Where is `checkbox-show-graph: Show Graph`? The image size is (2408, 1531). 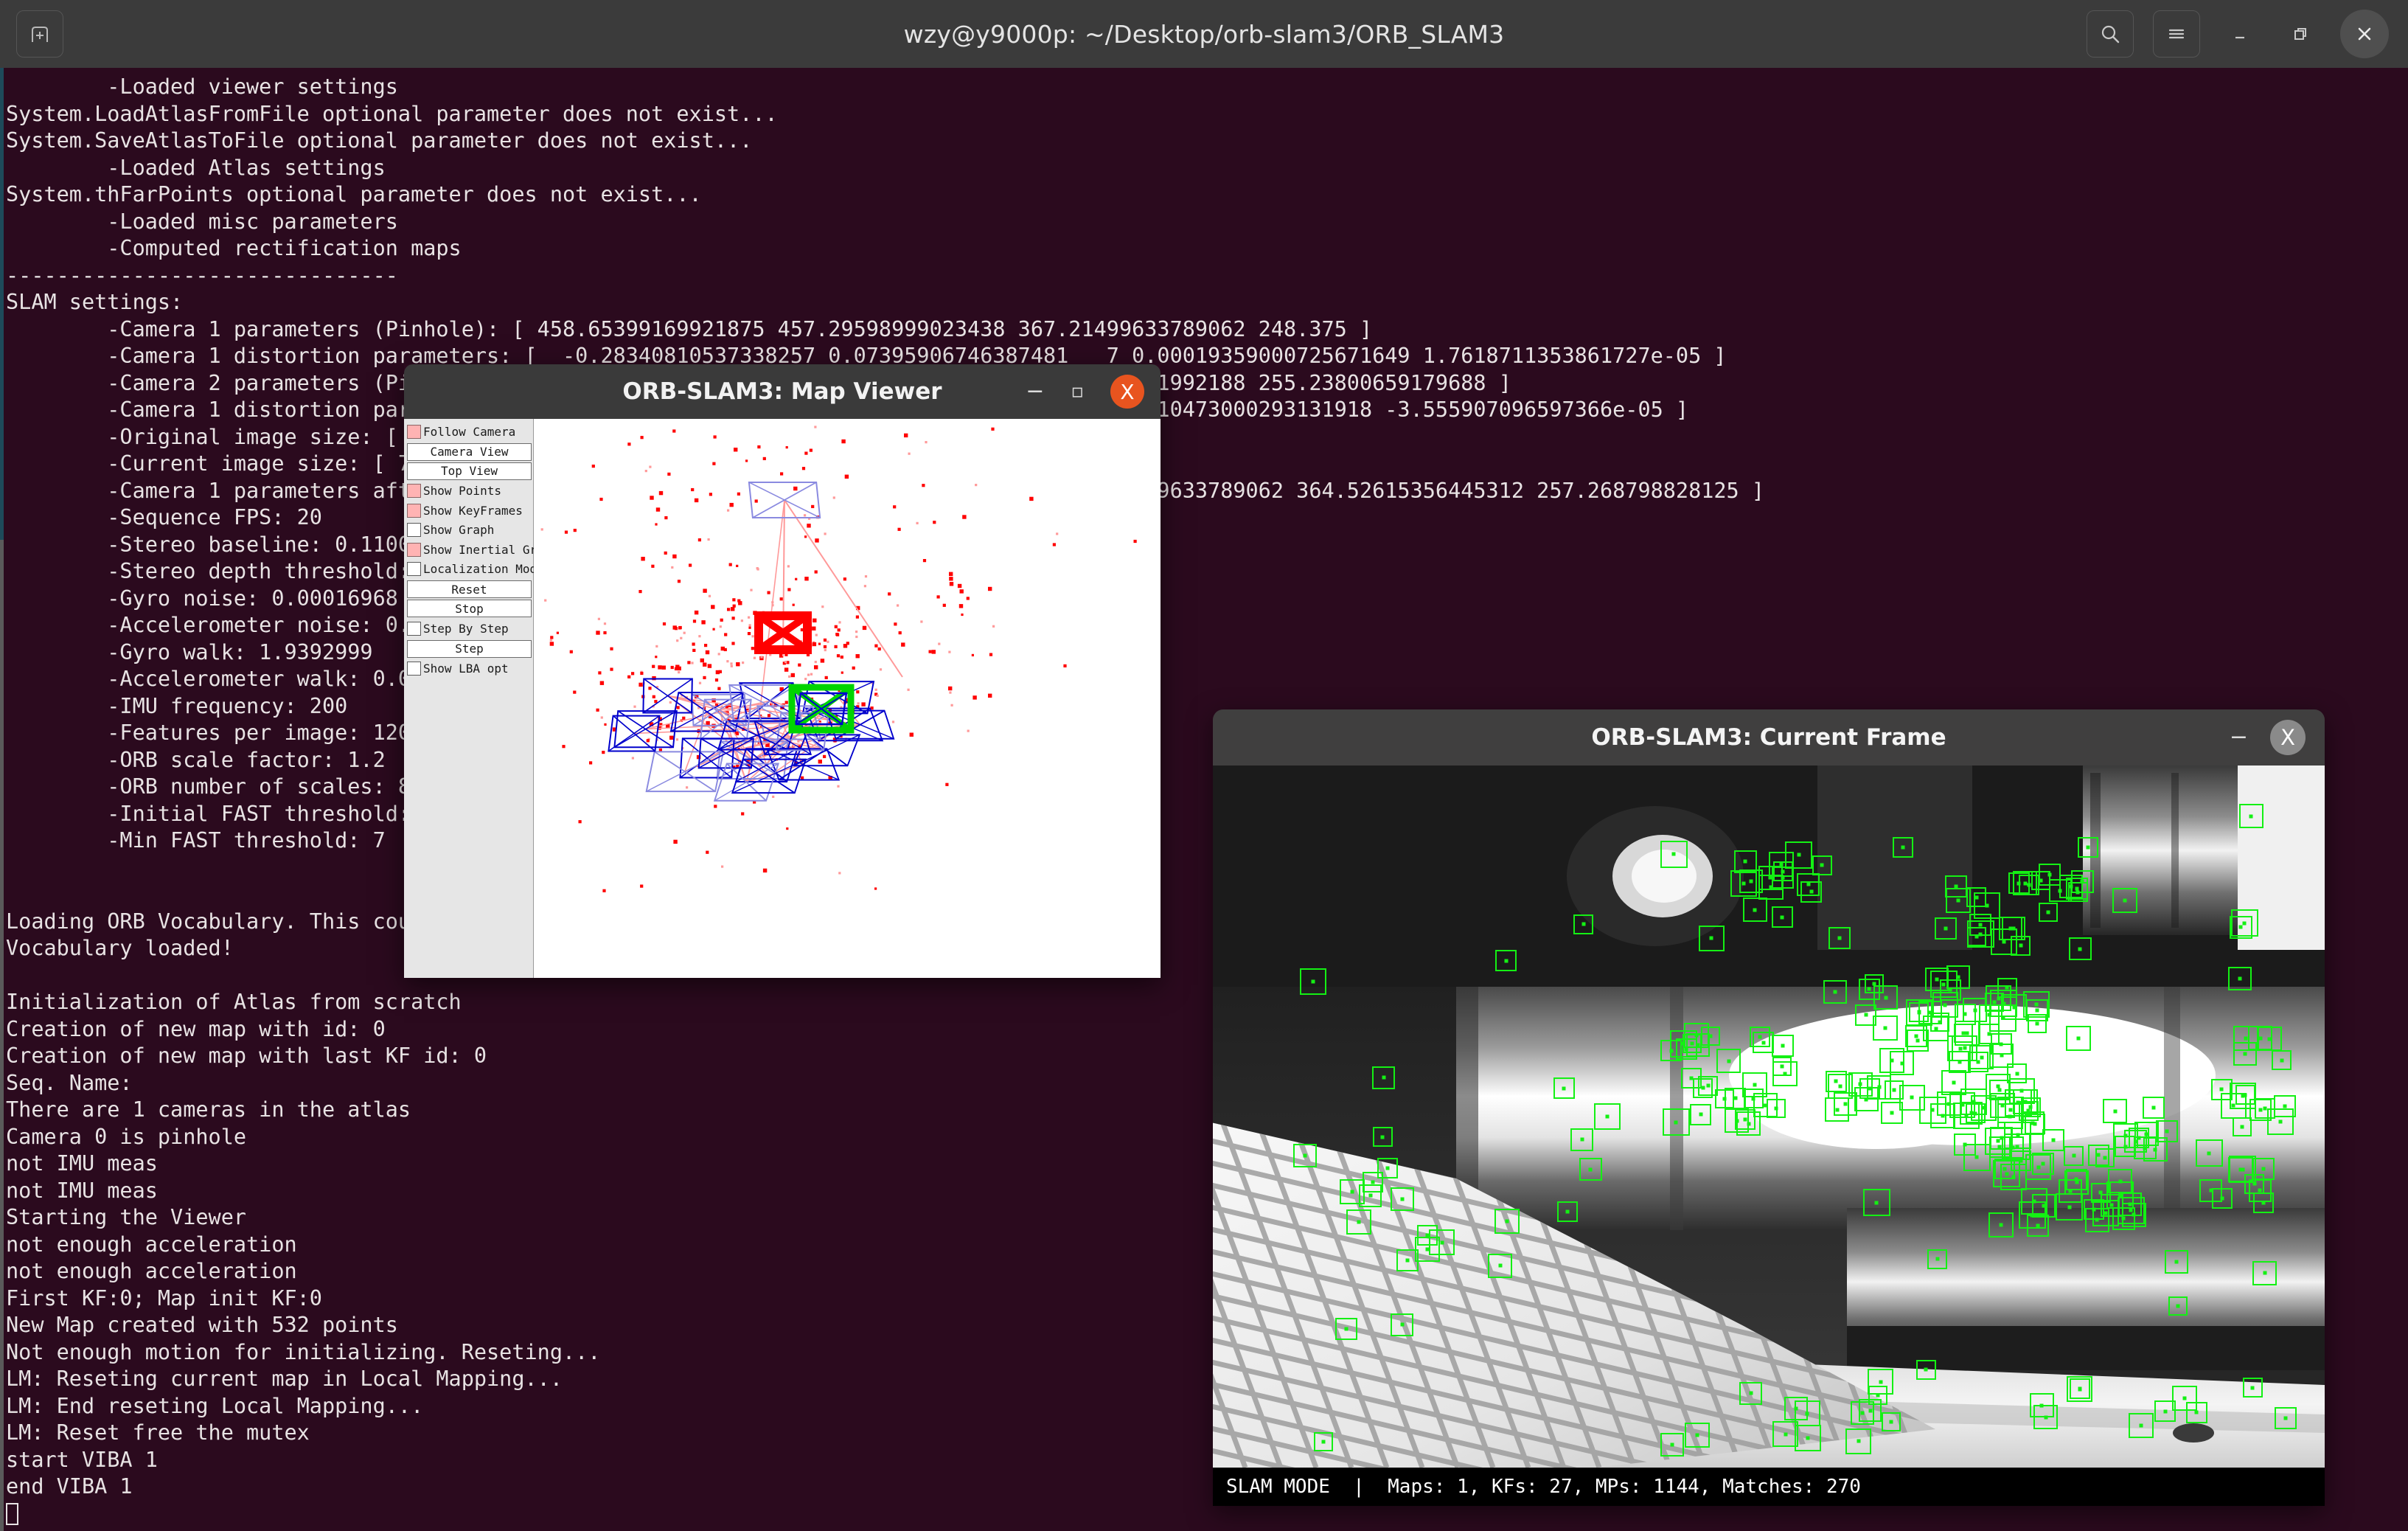
checkbox-show-graph: Show Graph is located at coordinates (470, 531).